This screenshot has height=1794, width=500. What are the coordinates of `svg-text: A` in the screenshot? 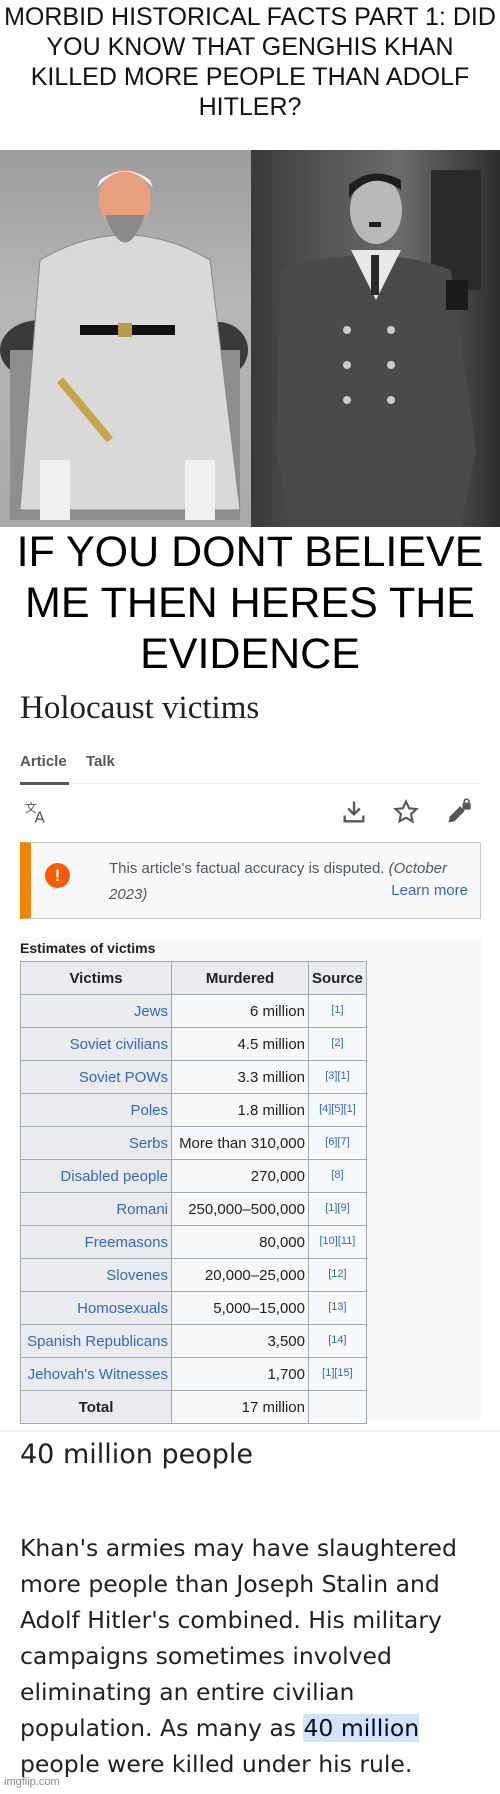 It's located at (40, 818).